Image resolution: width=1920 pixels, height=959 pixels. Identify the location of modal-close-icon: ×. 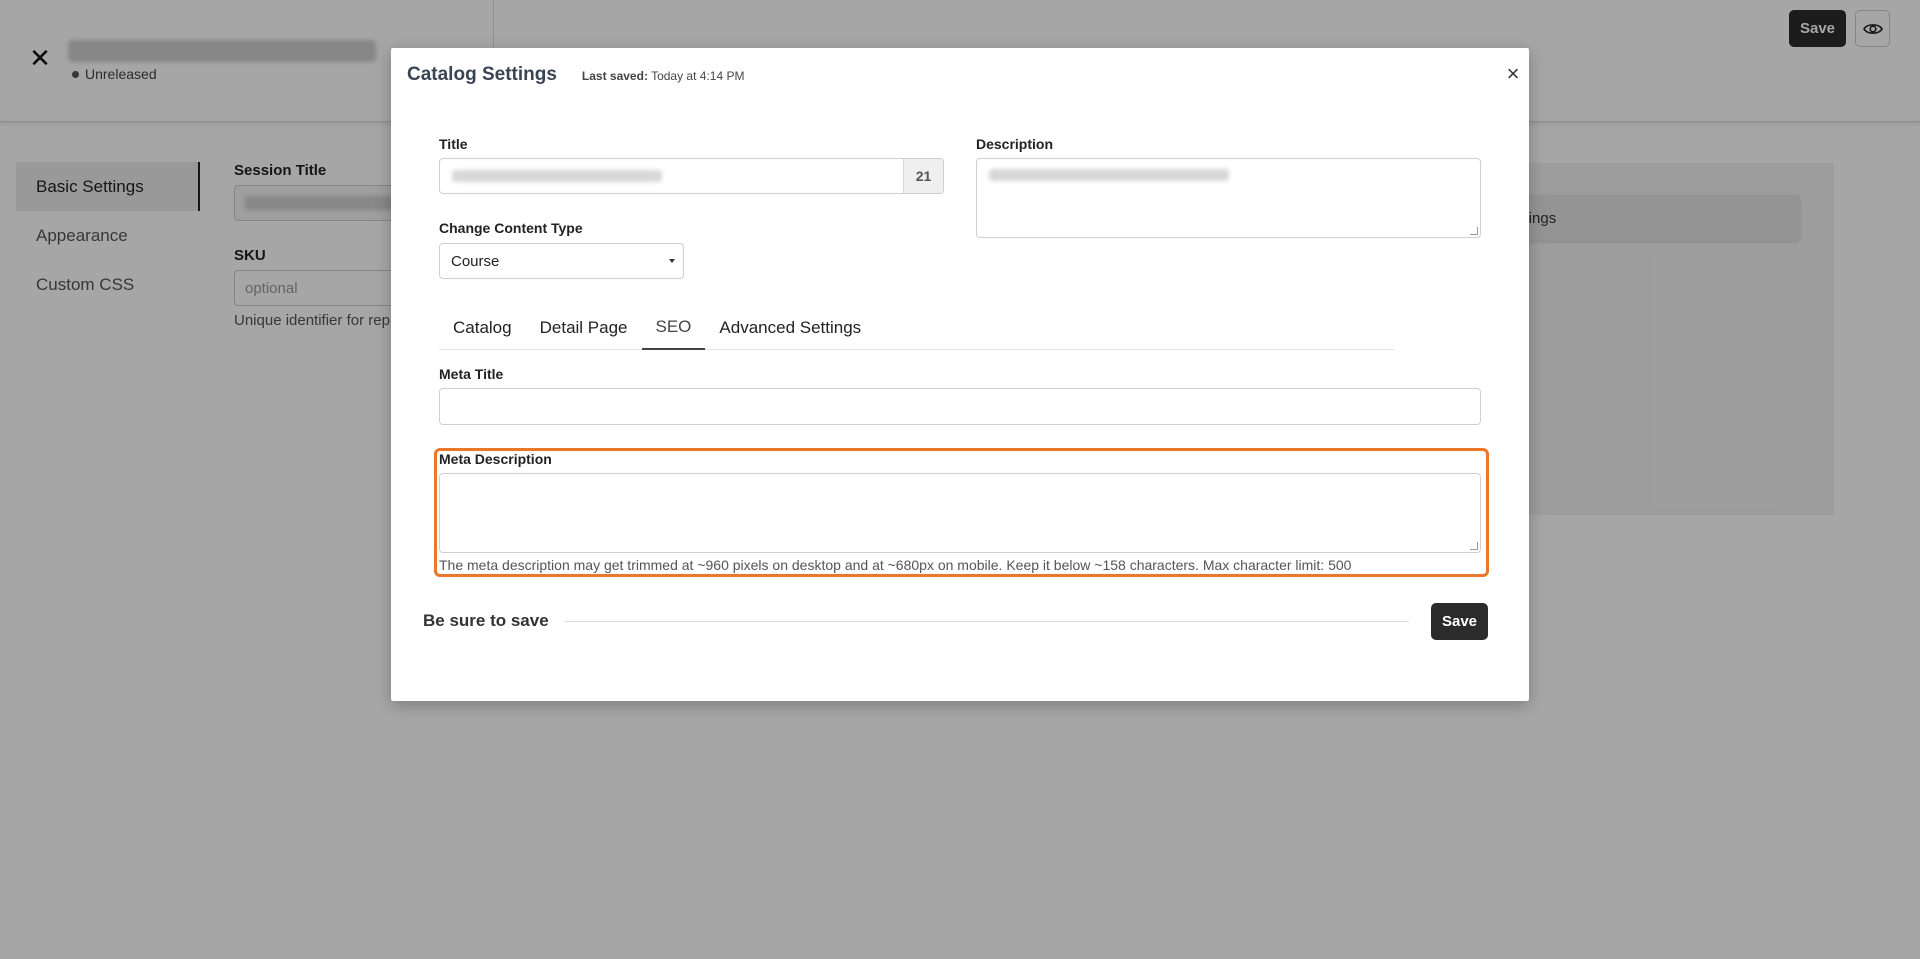
(1513, 74).